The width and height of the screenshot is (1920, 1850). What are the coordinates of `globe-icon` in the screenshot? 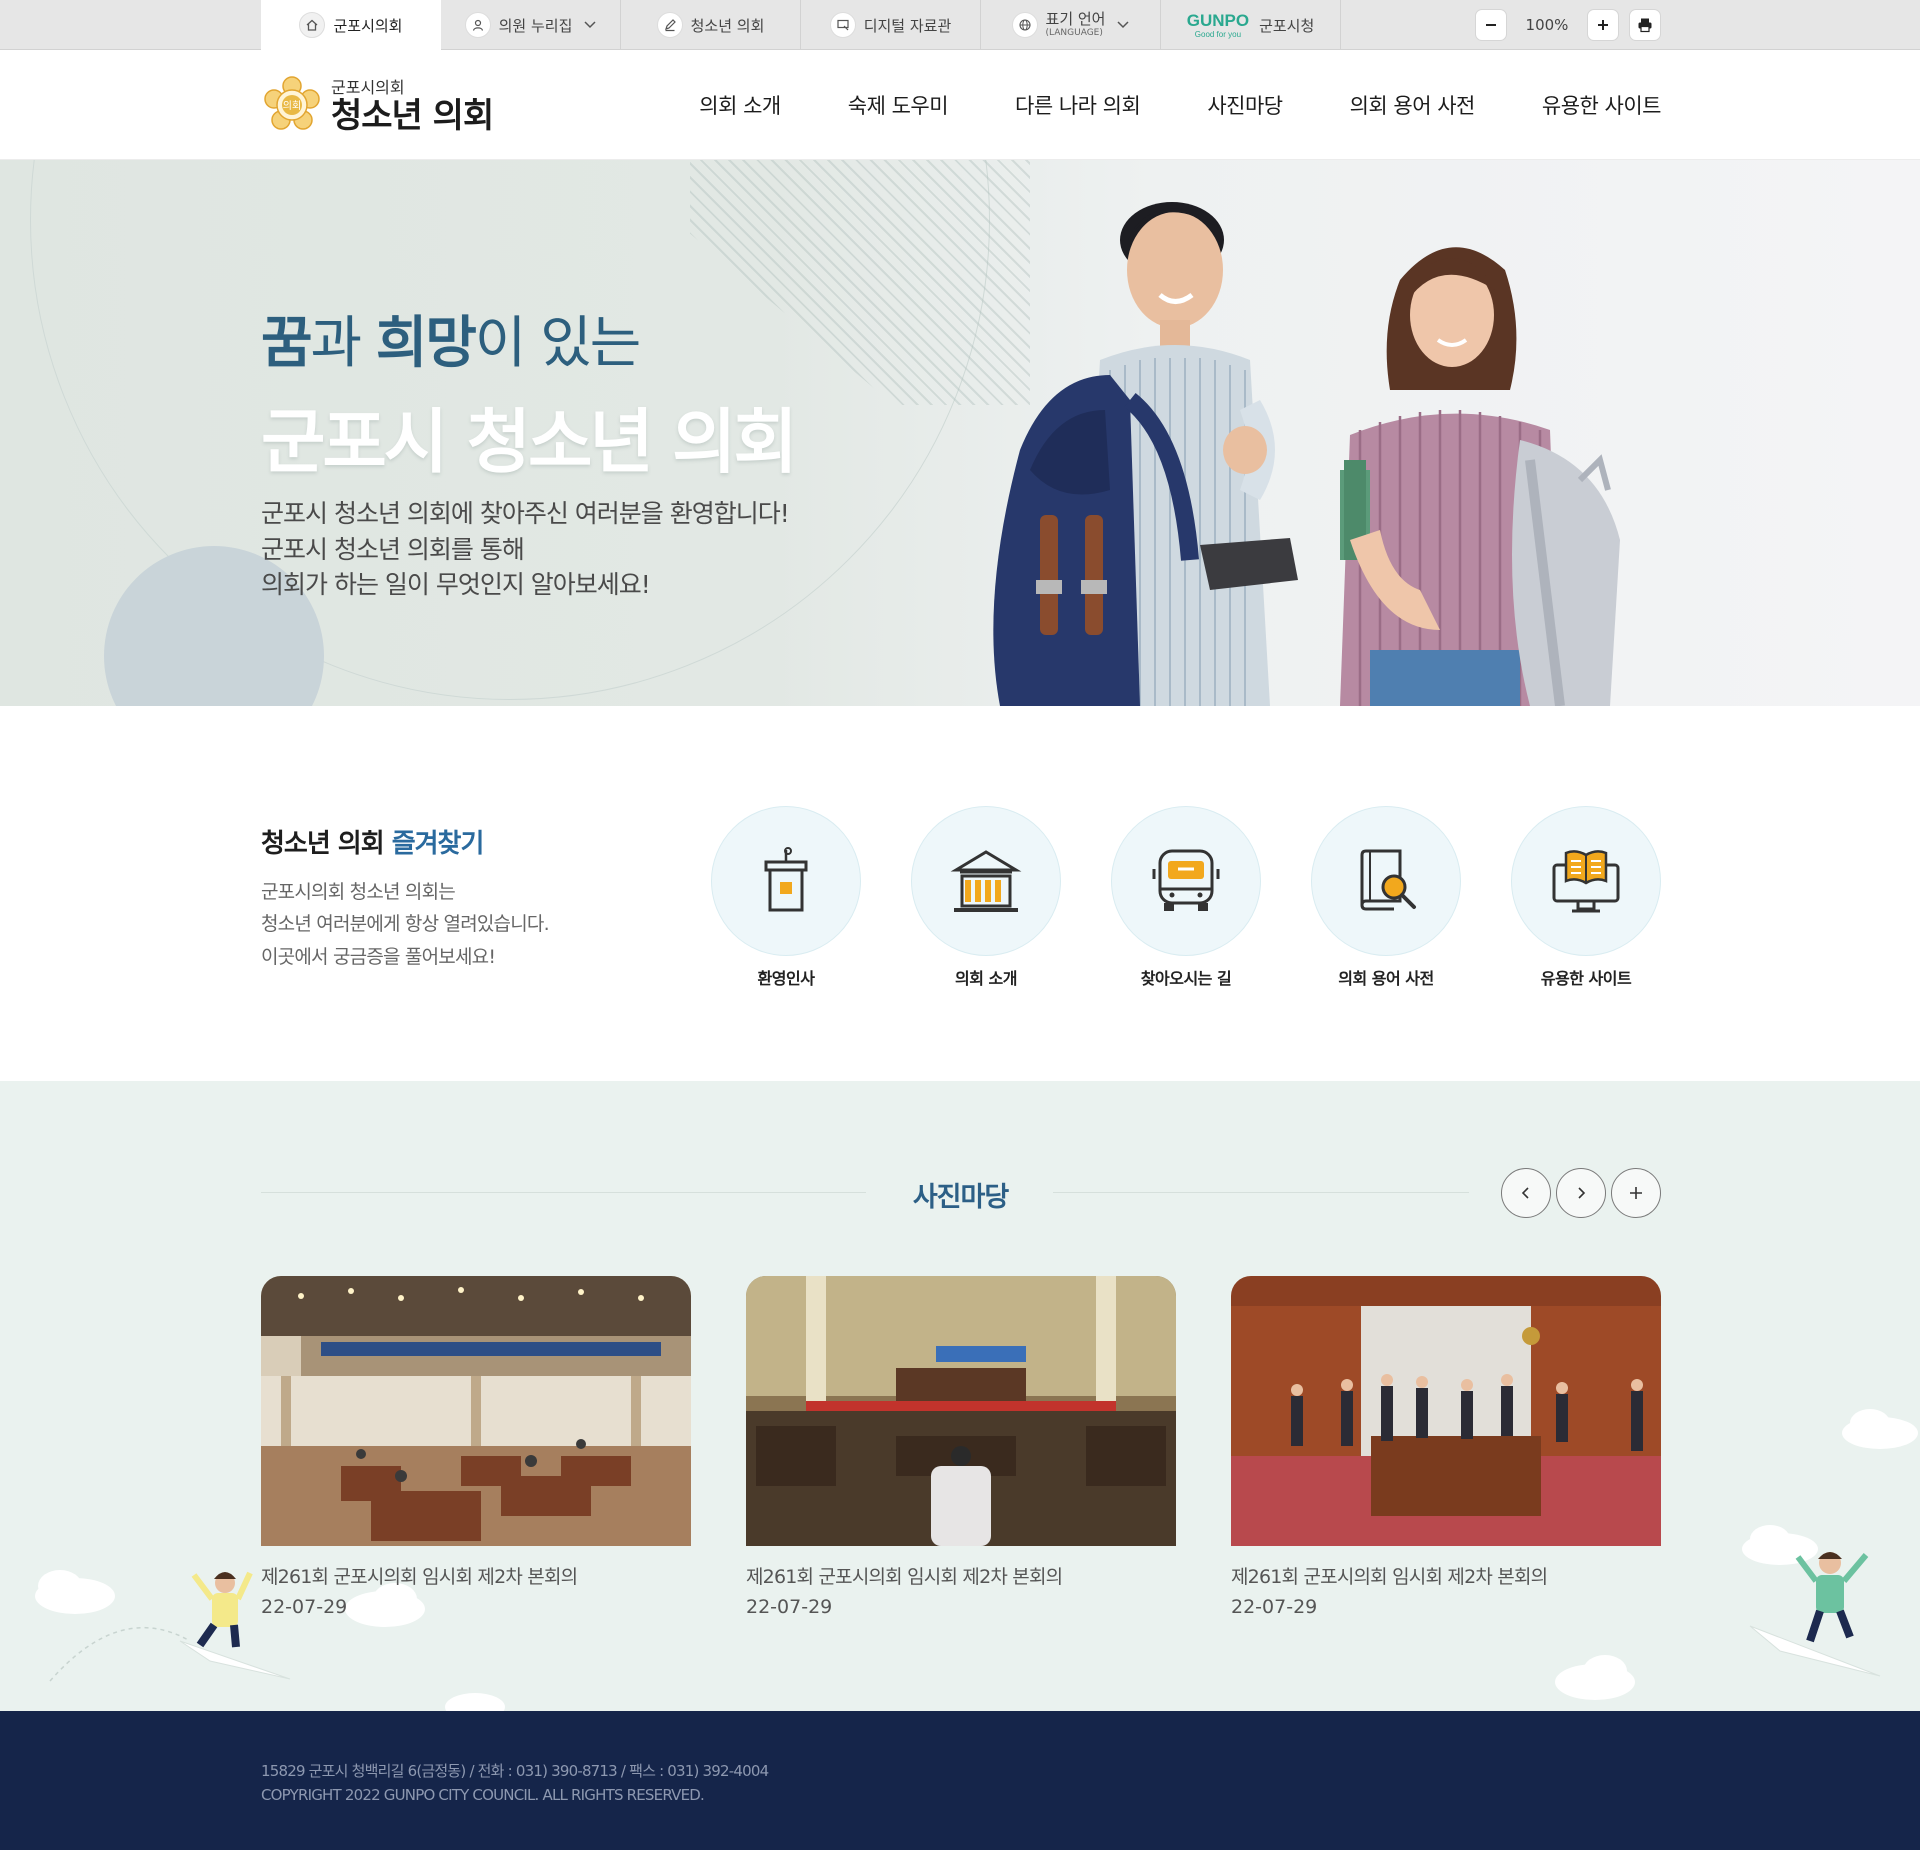 It's located at (1024, 25).